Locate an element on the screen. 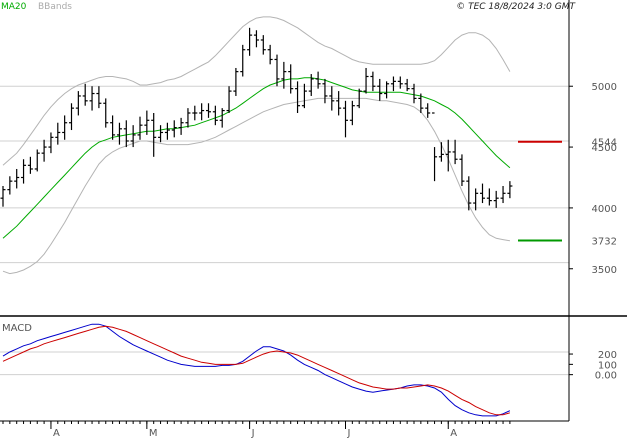  legend-ma20: MA20 is located at coordinates (14, 7).